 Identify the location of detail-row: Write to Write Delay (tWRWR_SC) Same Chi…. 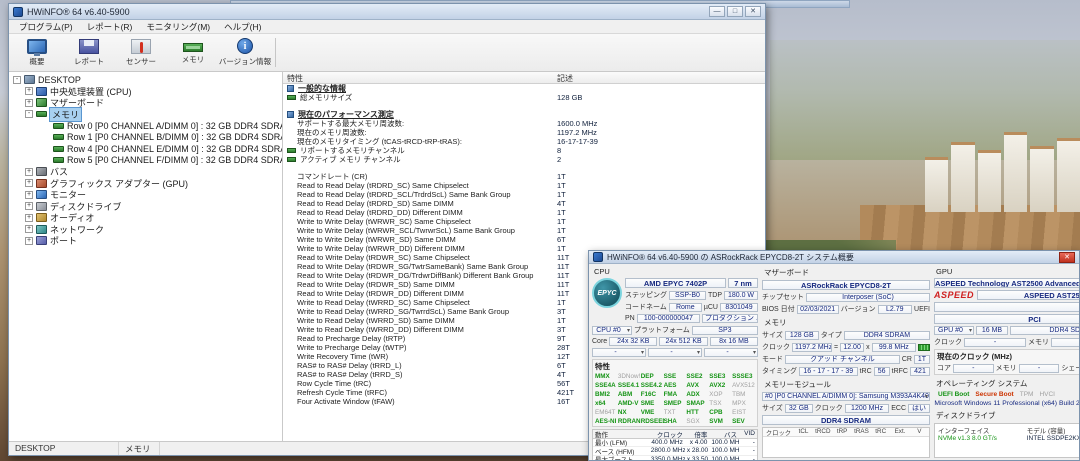
(524, 221).